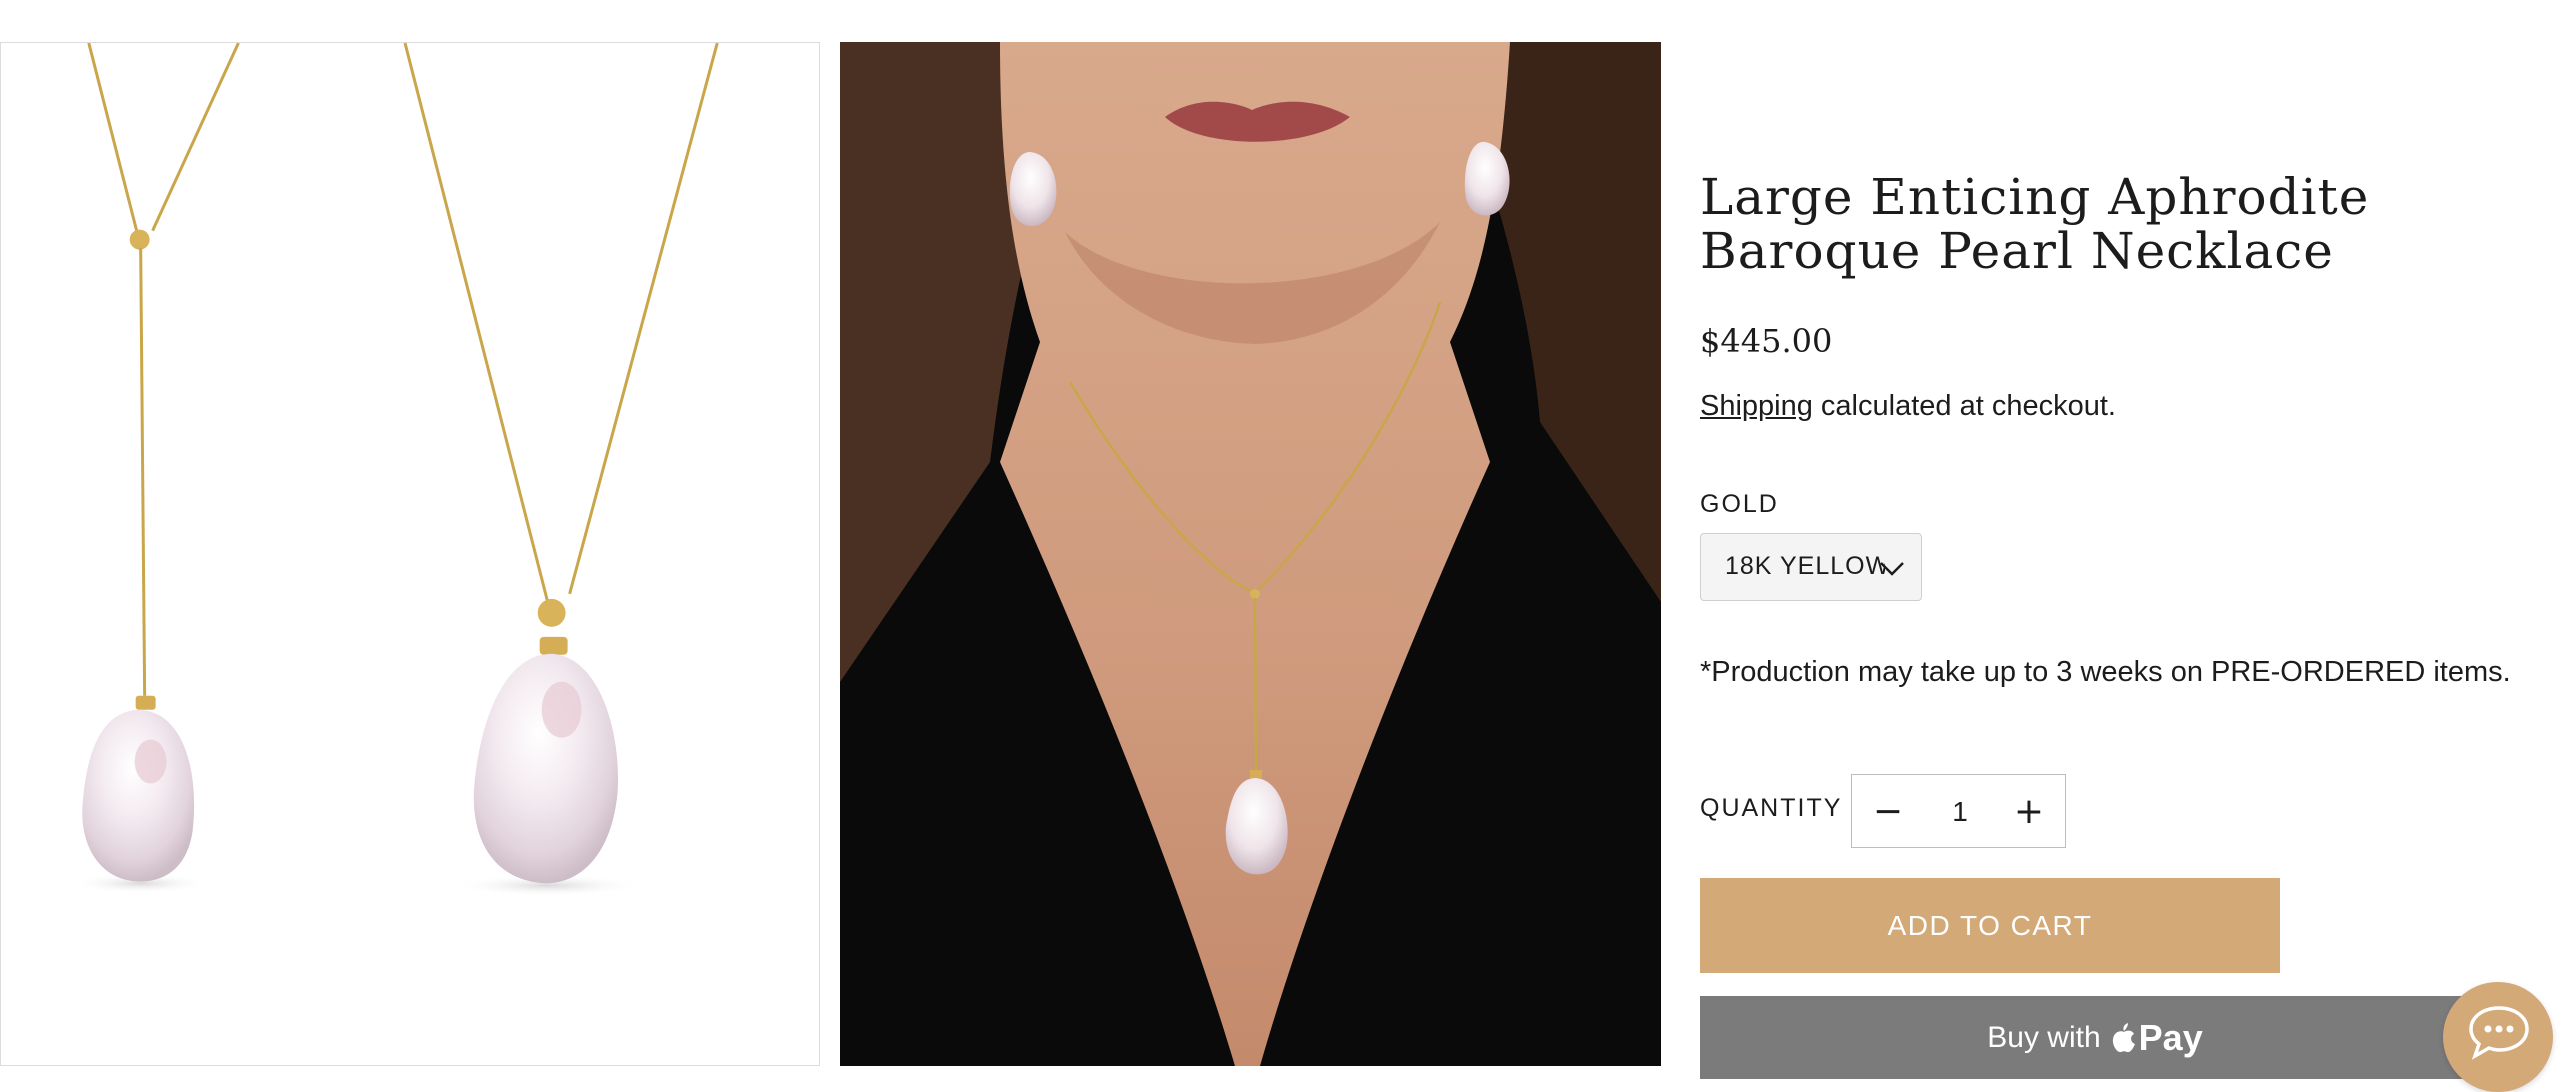  I want to click on add-to-cart-button: ADD TO CART, so click(1990, 925).